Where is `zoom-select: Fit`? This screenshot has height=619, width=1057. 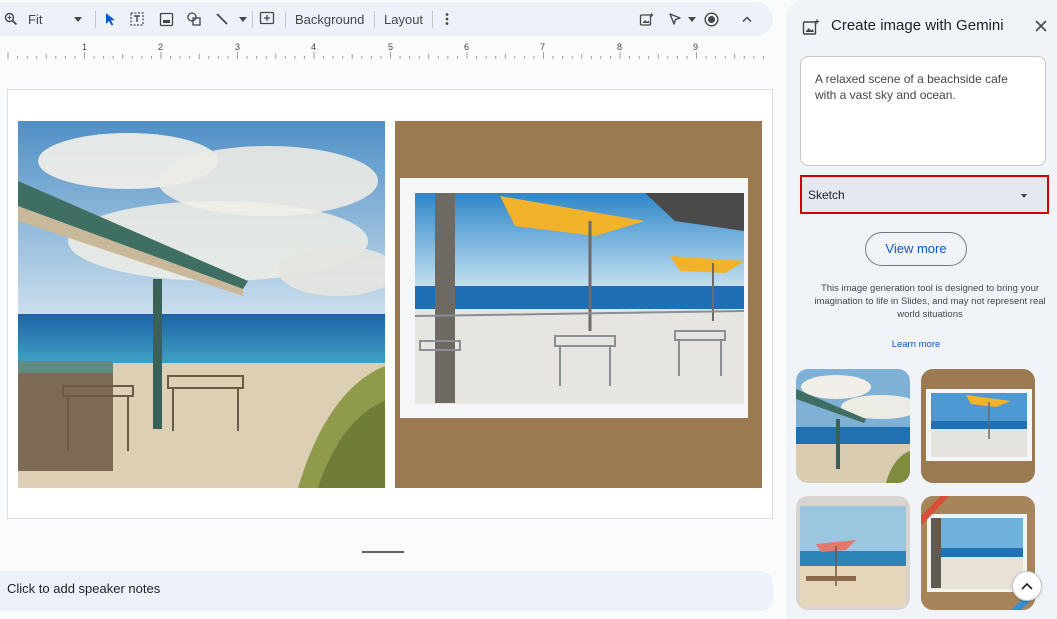 zoom-select: Fit is located at coordinates (35, 19).